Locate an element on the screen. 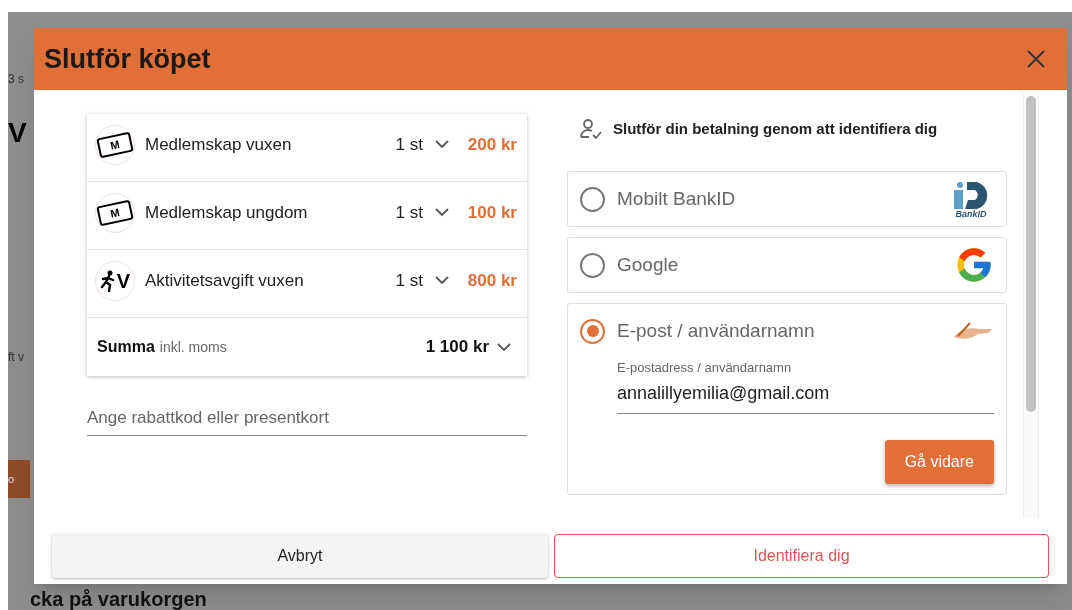 The height and width of the screenshot is (610, 1072). field-label: E-postadress / användarnamn is located at coordinates (705, 368).